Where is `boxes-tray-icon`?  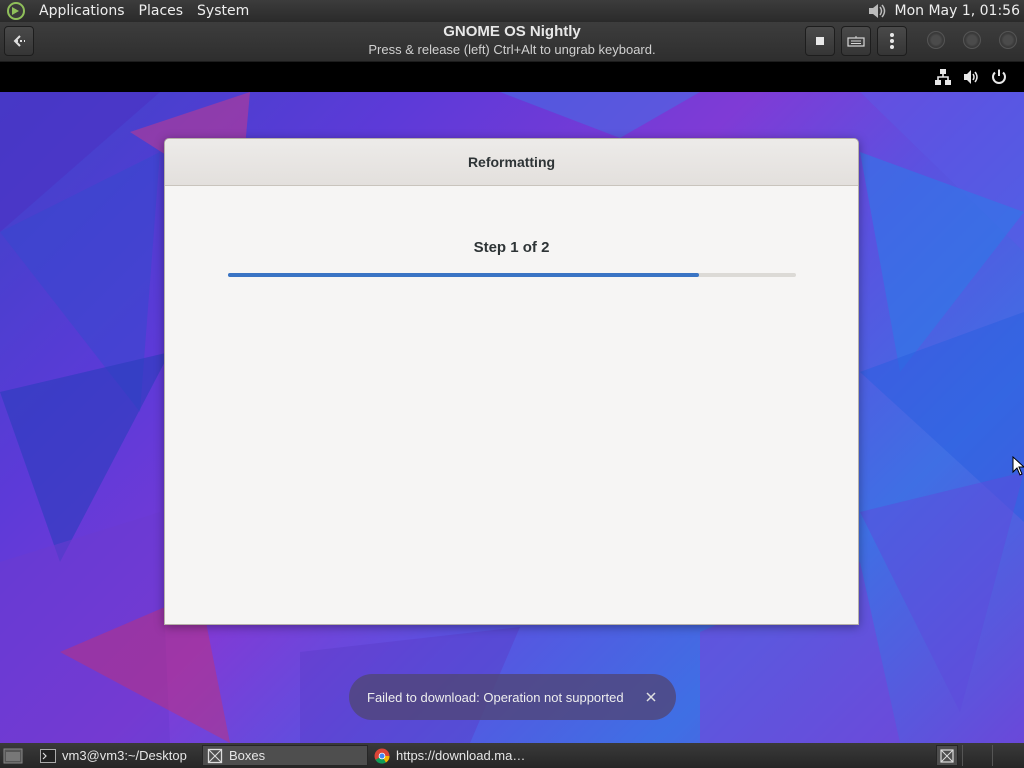 boxes-tray-icon is located at coordinates (947, 755).